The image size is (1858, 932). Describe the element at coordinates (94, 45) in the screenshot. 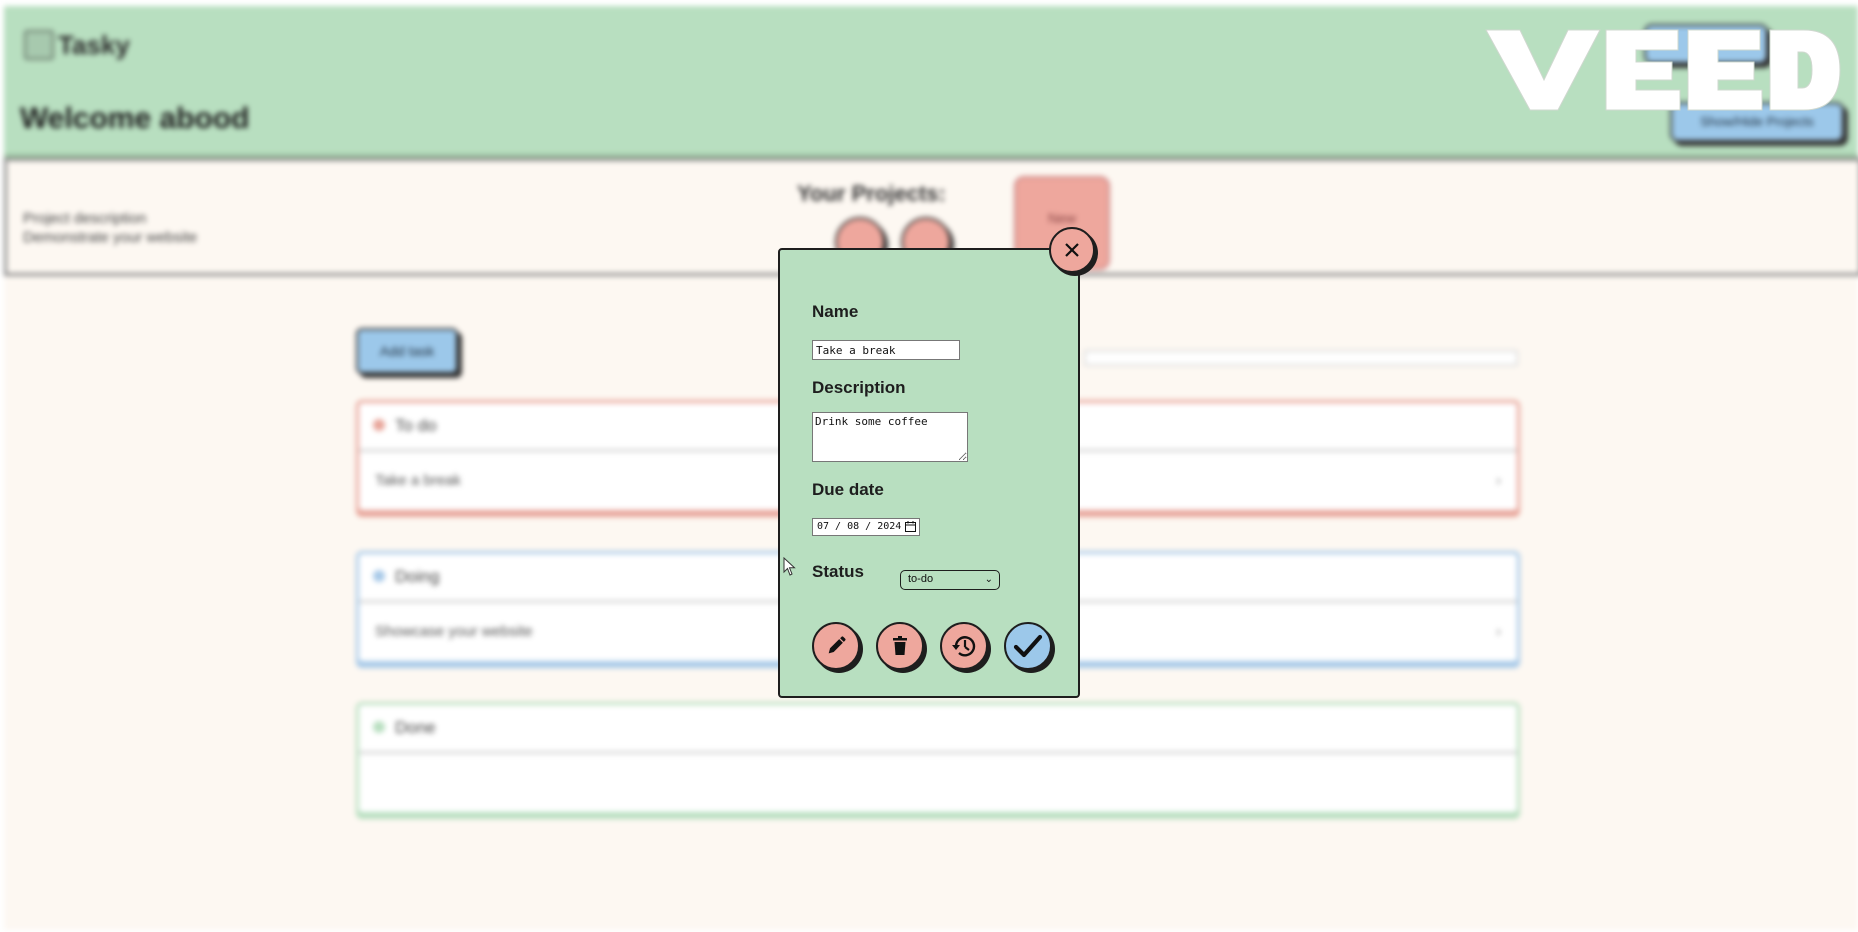

I see `logo-text: Tasky` at that location.